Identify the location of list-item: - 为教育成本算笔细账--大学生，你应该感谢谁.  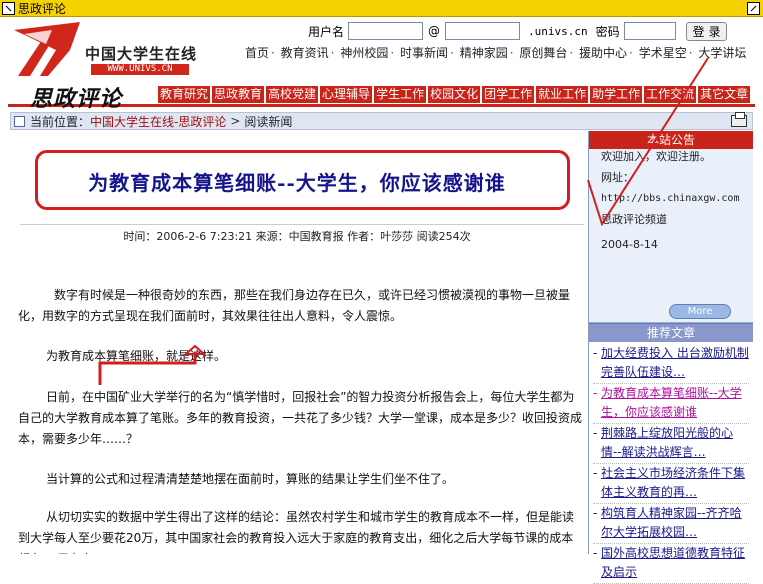
(671, 404).